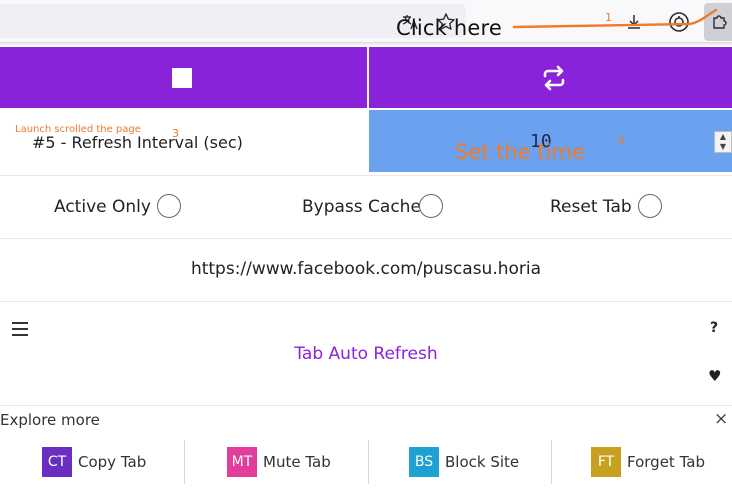 Image resolution: width=732 pixels, height=488 pixels. Describe the element at coordinates (182, 78) in the screenshot. I see `stop-square-icon` at that location.